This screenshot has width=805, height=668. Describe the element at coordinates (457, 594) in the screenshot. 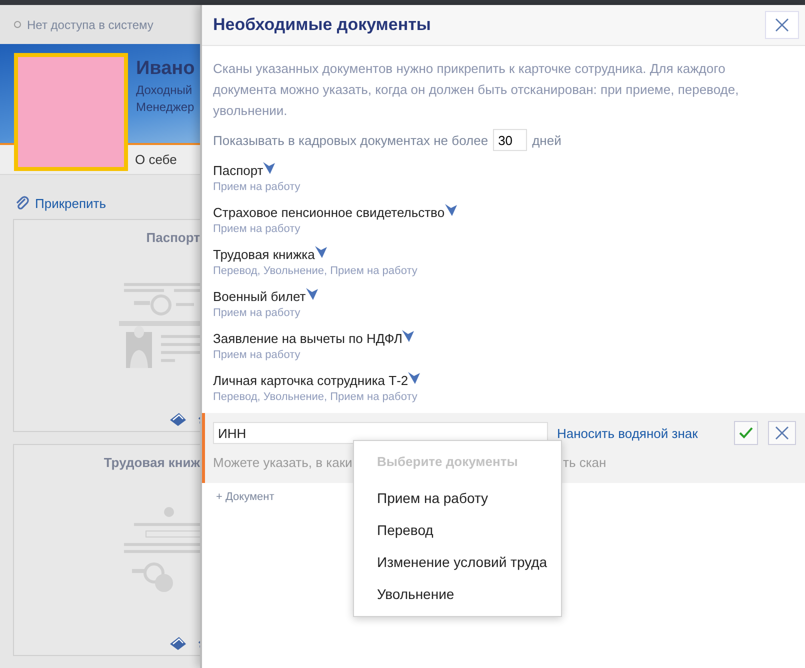

I see `menu-item: Увольнение` at that location.